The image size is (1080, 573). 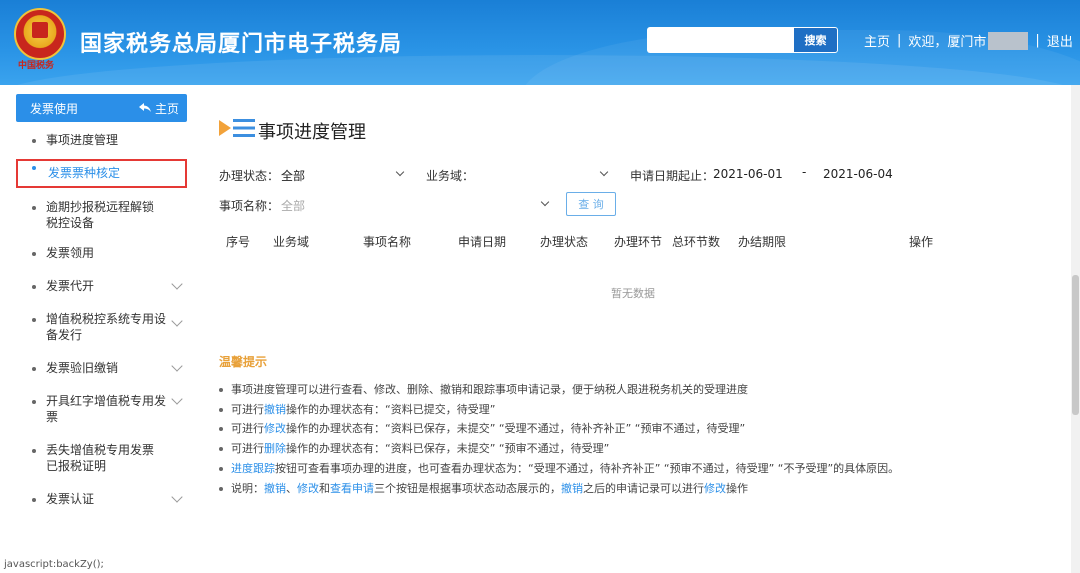 I want to click on tip-text: 操作的办理状态有：“资料已保存，未提交” “预审不通过，待受理”, so click(x=448, y=448).